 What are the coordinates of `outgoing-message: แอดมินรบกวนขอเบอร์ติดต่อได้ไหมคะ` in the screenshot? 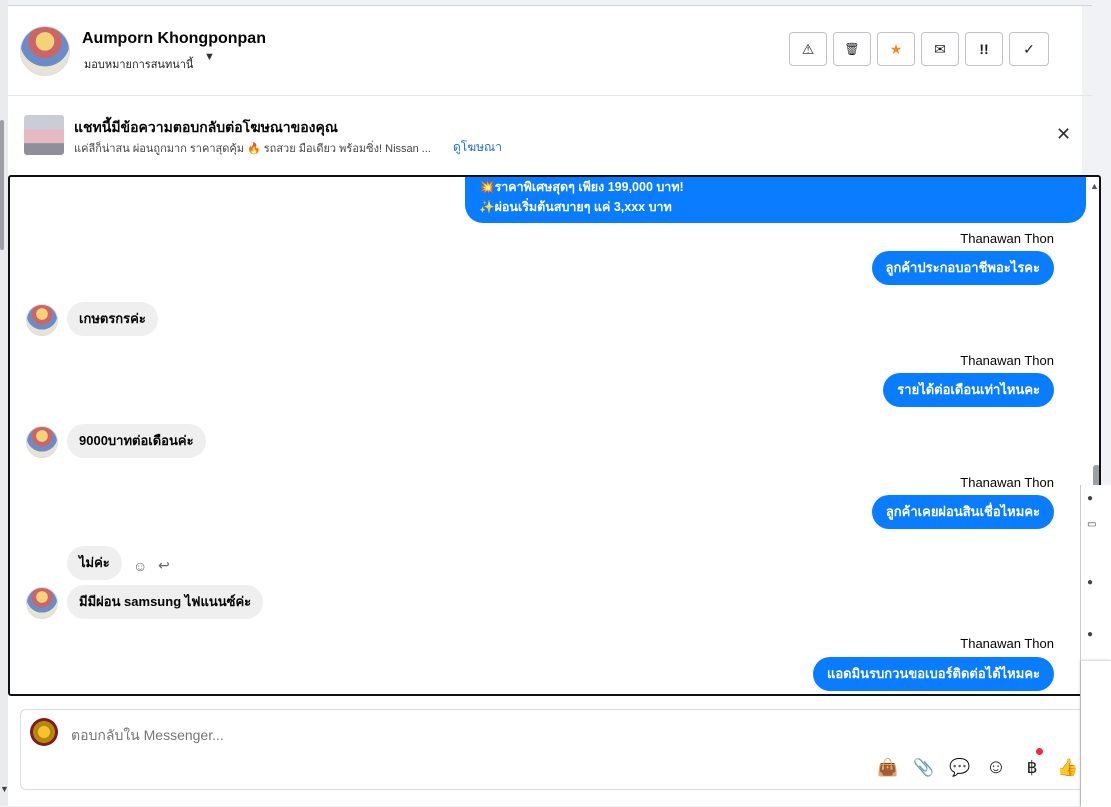 It's located at (933, 674).